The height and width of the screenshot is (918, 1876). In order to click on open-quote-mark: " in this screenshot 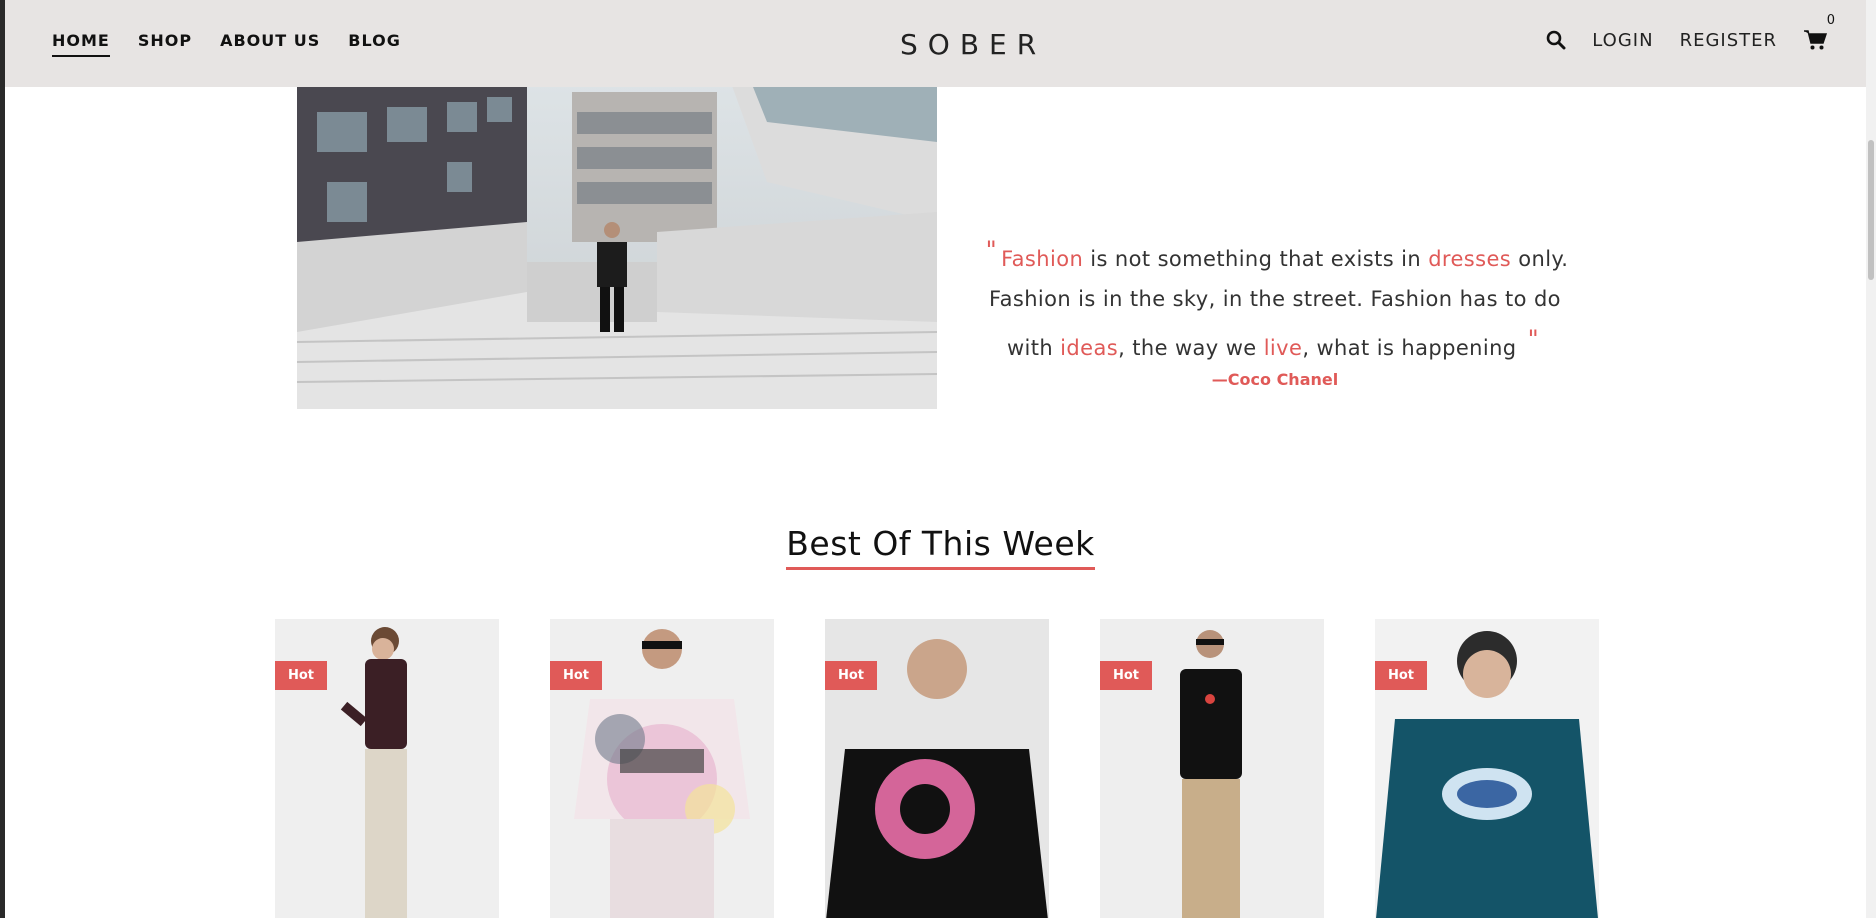, I will do `click(991, 250)`.